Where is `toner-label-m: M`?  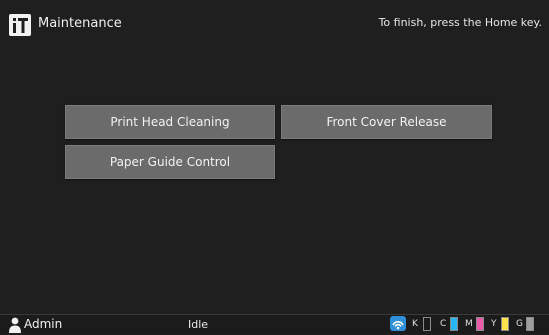 toner-label-m: M is located at coordinates (469, 324).